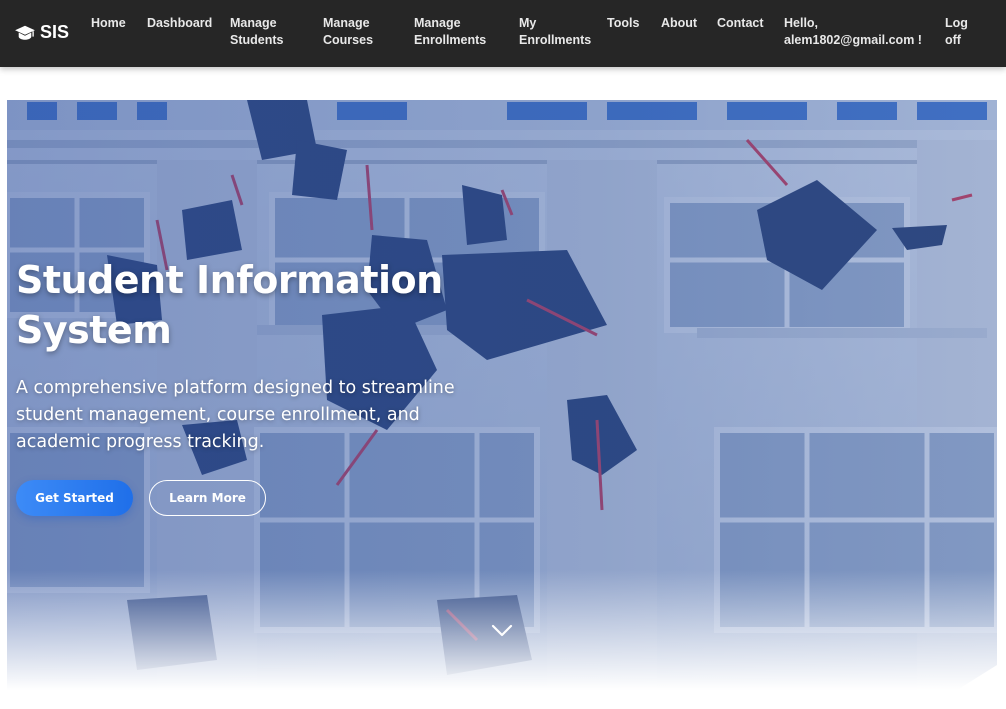 This screenshot has height=709, width=1006. I want to click on nav-dashboard: Dashboard, so click(179, 23).